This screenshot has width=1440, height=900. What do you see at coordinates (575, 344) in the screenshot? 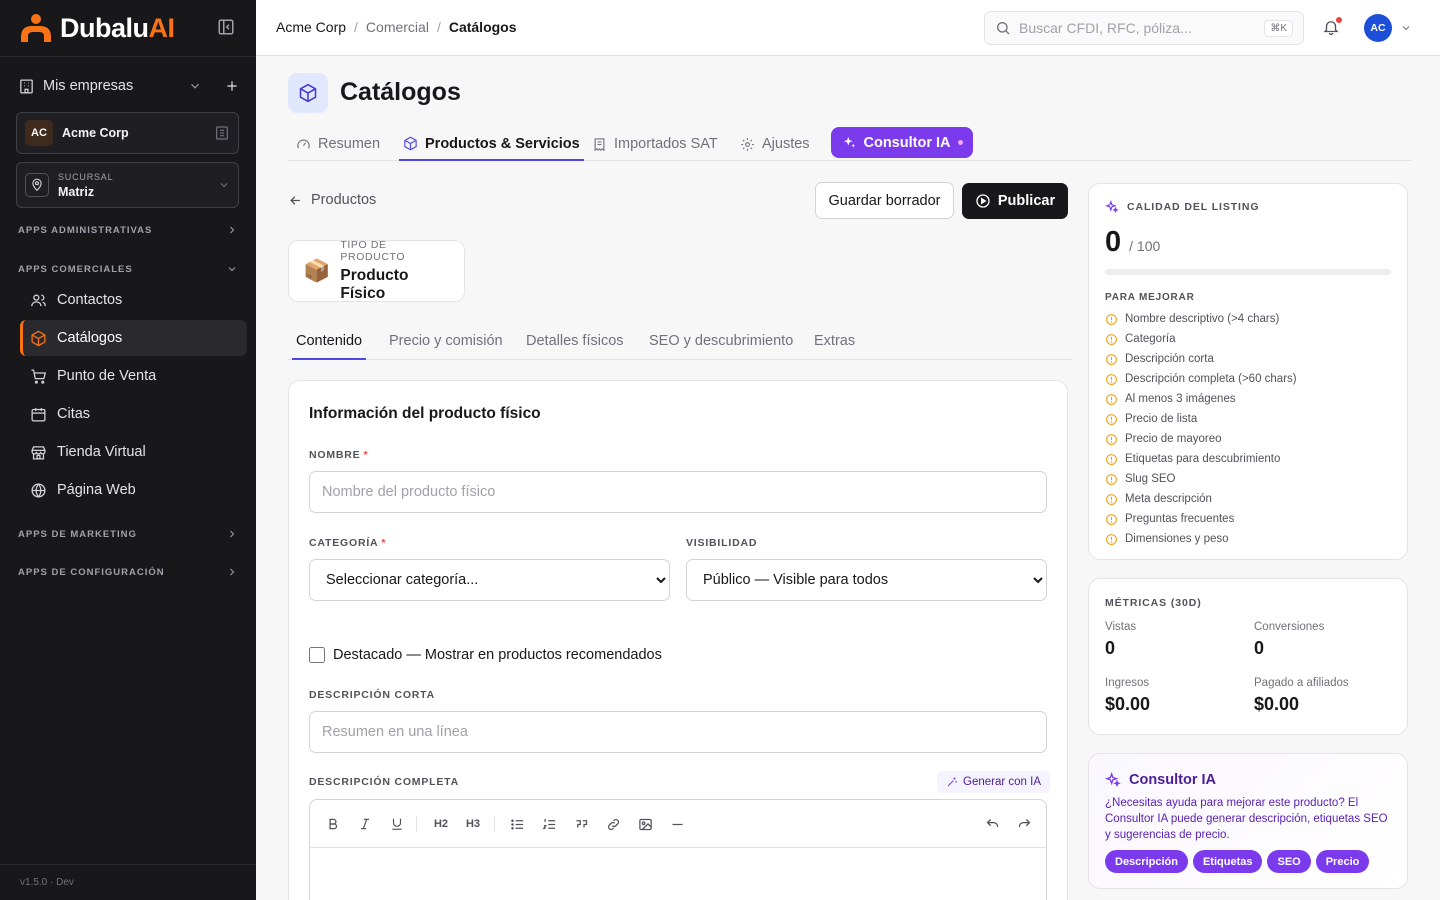
I see `subtab-detalles-fisicos: Detalles físicos` at bounding box center [575, 344].